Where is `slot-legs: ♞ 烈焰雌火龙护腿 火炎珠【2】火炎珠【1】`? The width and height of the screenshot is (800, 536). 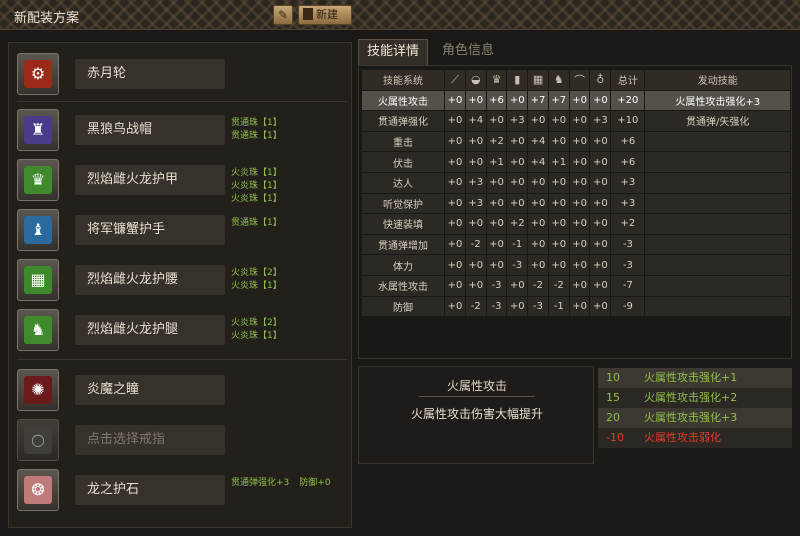
slot-legs: ♞ 烈焰雌火龙护腿 火炎珠【2】火炎珠【1】 is located at coordinates (182, 331).